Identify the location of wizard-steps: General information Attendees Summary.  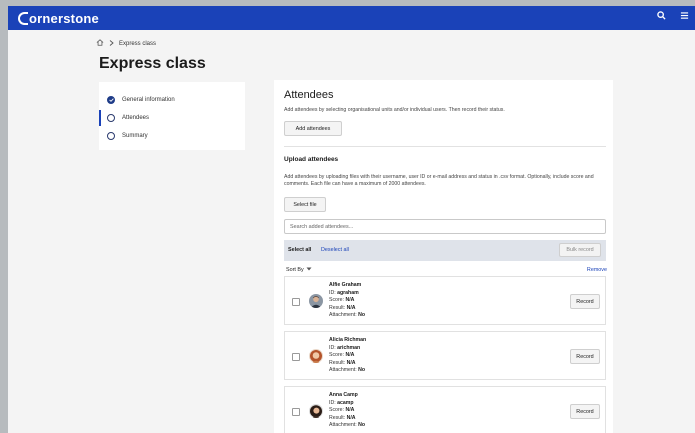
(172, 116).